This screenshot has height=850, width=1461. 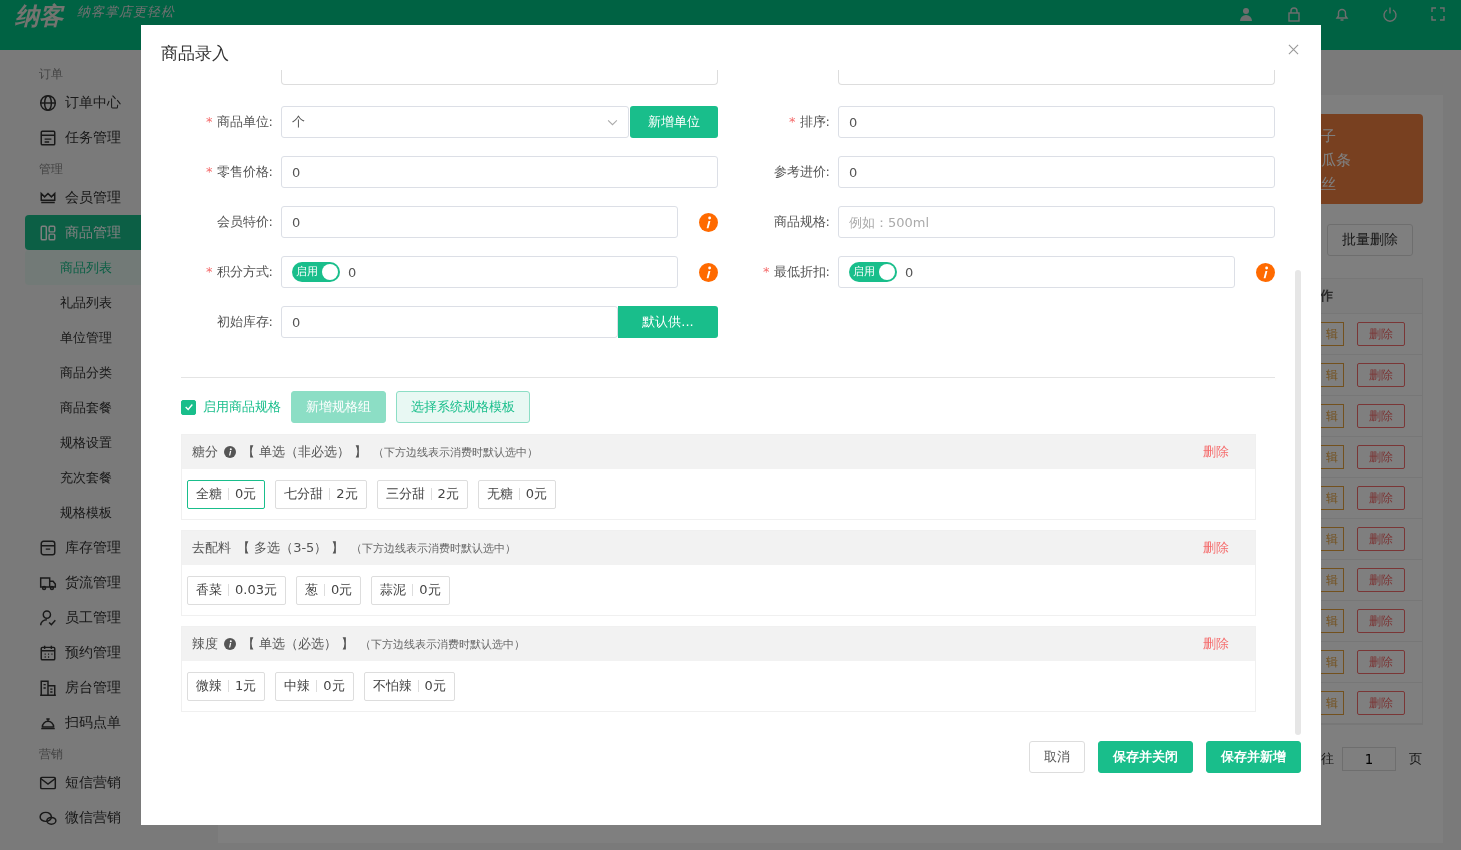 I want to click on spec-option: 蒜泥 0元, so click(x=410, y=590).